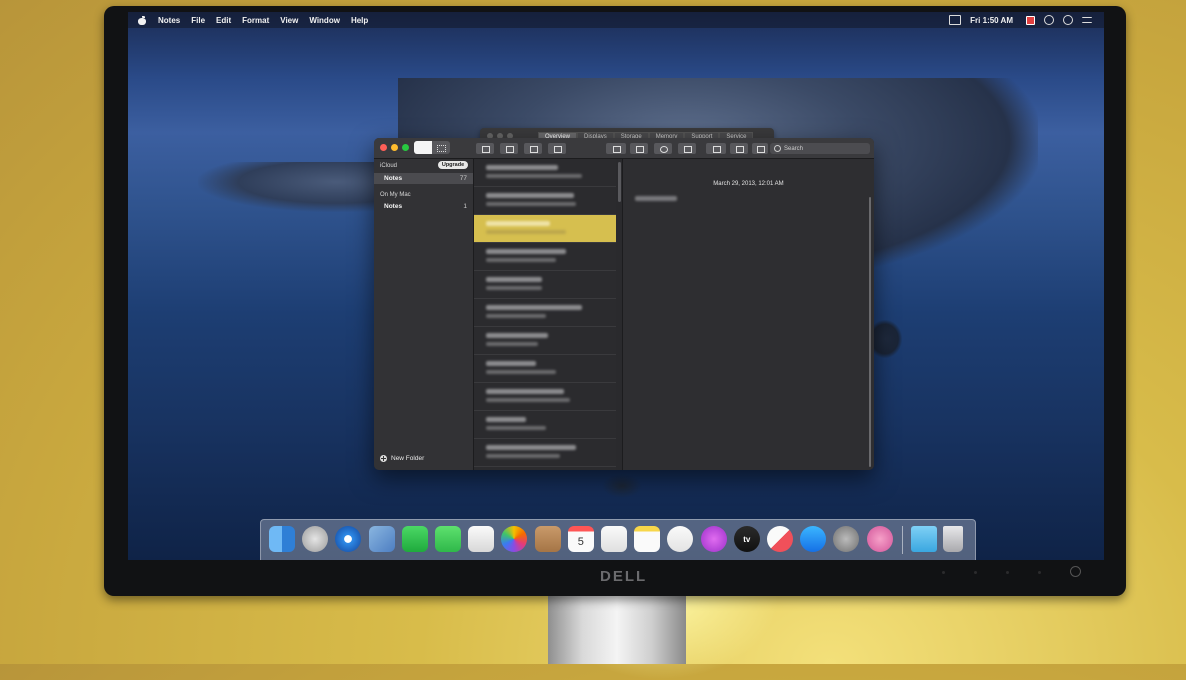 The image size is (1186, 680). I want to click on share-icon, so click(761, 149).